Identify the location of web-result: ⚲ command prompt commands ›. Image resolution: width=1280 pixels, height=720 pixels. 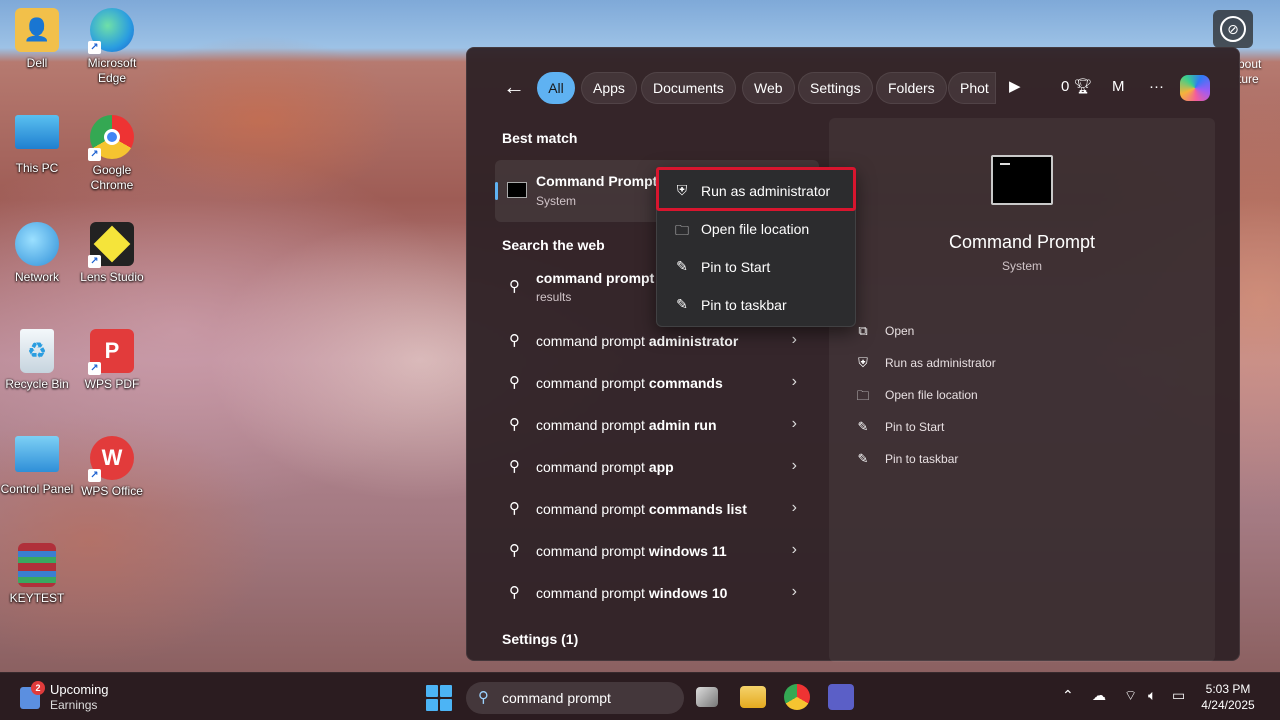
(657, 384).